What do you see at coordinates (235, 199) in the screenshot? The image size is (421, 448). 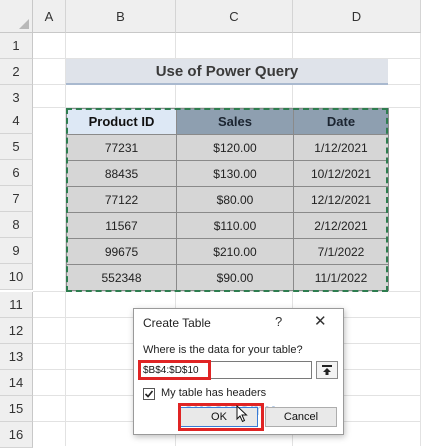 I see `cell-sales: $80.00` at bounding box center [235, 199].